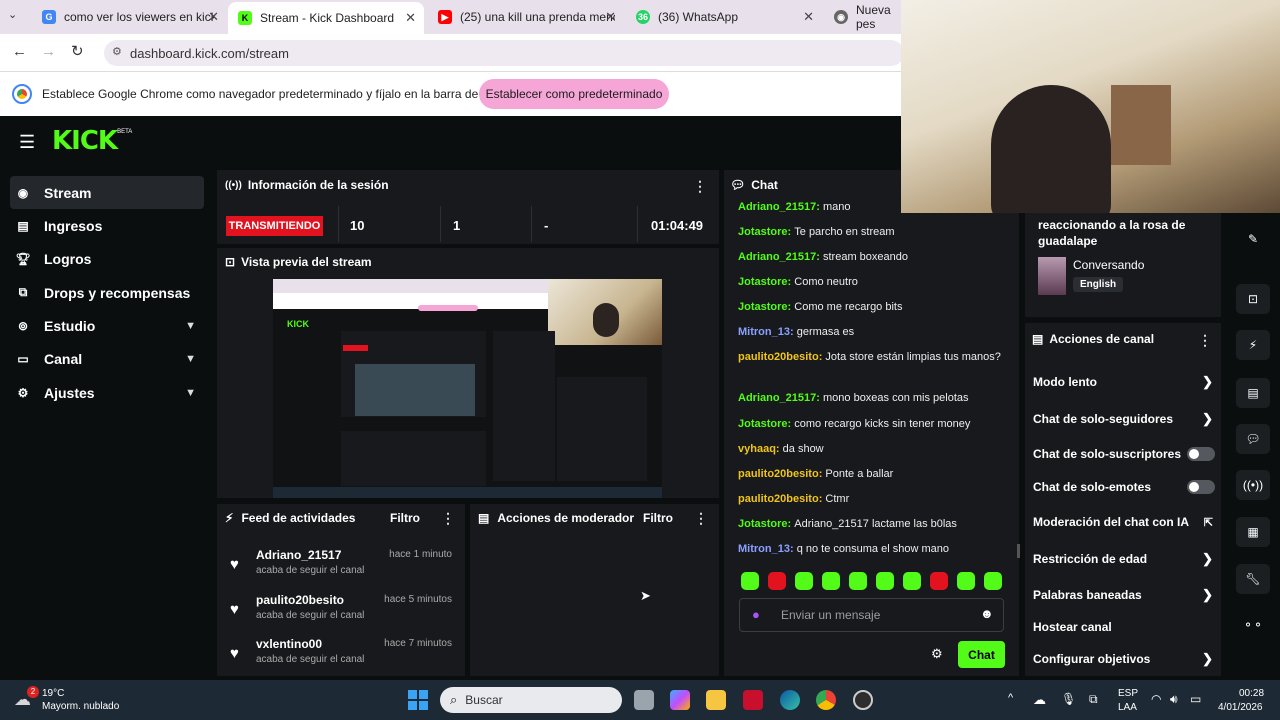 The height and width of the screenshot is (720, 1280). Describe the element at coordinates (107, 358) in the screenshot. I see `sidebar-item-canal: ▭ Canal ▼` at that location.